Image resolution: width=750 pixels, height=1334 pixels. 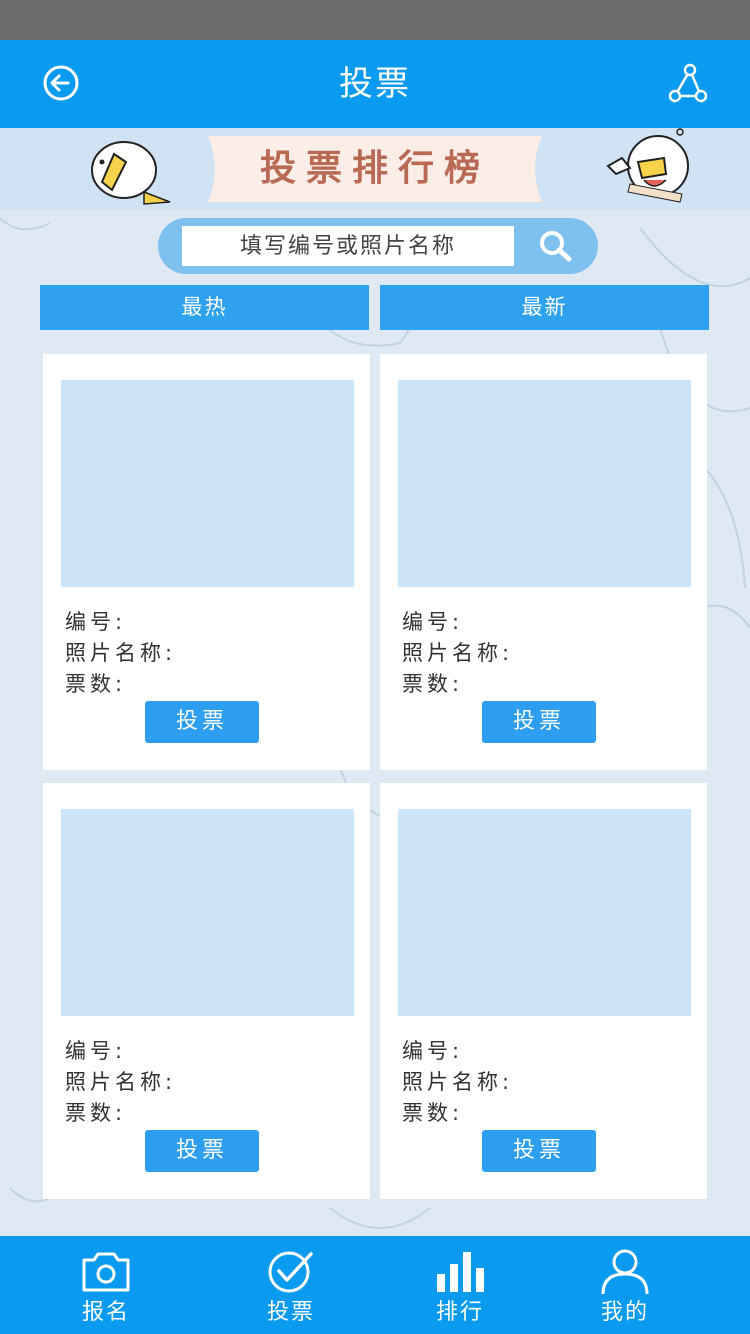 What do you see at coordinates (624, 1312) in the screenshot?
I see `tabbar-label-mine: 我的` at bounding box center [624, 1312].